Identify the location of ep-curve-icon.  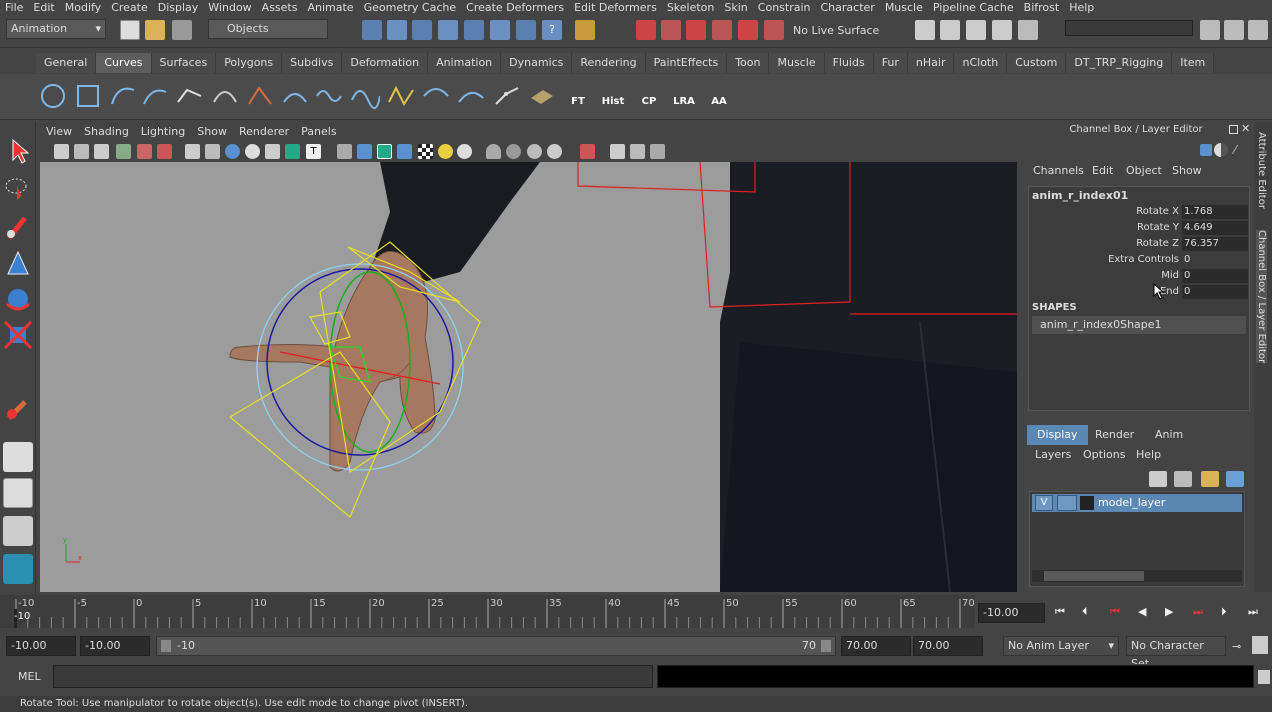
(155, 96).